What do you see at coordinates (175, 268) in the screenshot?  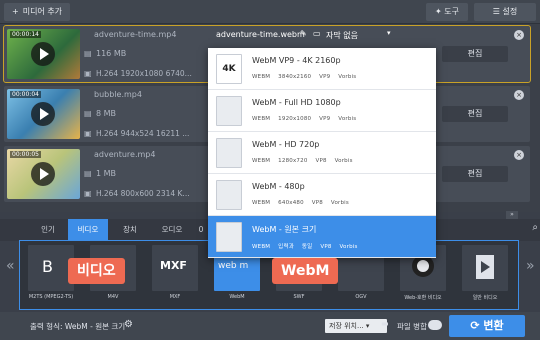 I see `mxf-icon: MXF` at bounding box center [175, 268].